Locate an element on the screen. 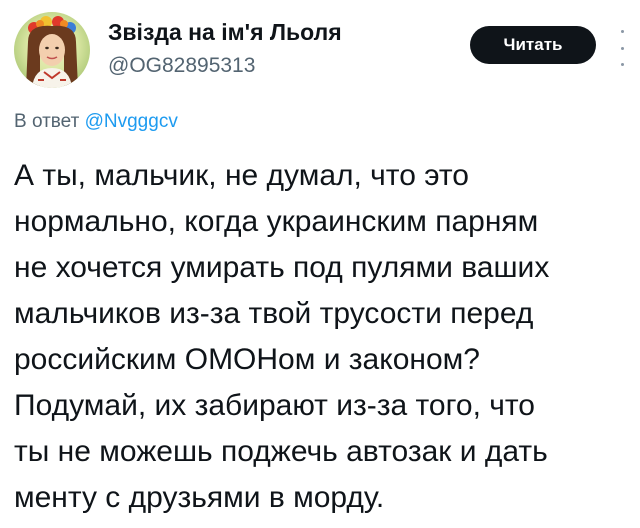 The image size is (640, 528). user-handle: @OG82895313 is located at coordinates (225, 66).